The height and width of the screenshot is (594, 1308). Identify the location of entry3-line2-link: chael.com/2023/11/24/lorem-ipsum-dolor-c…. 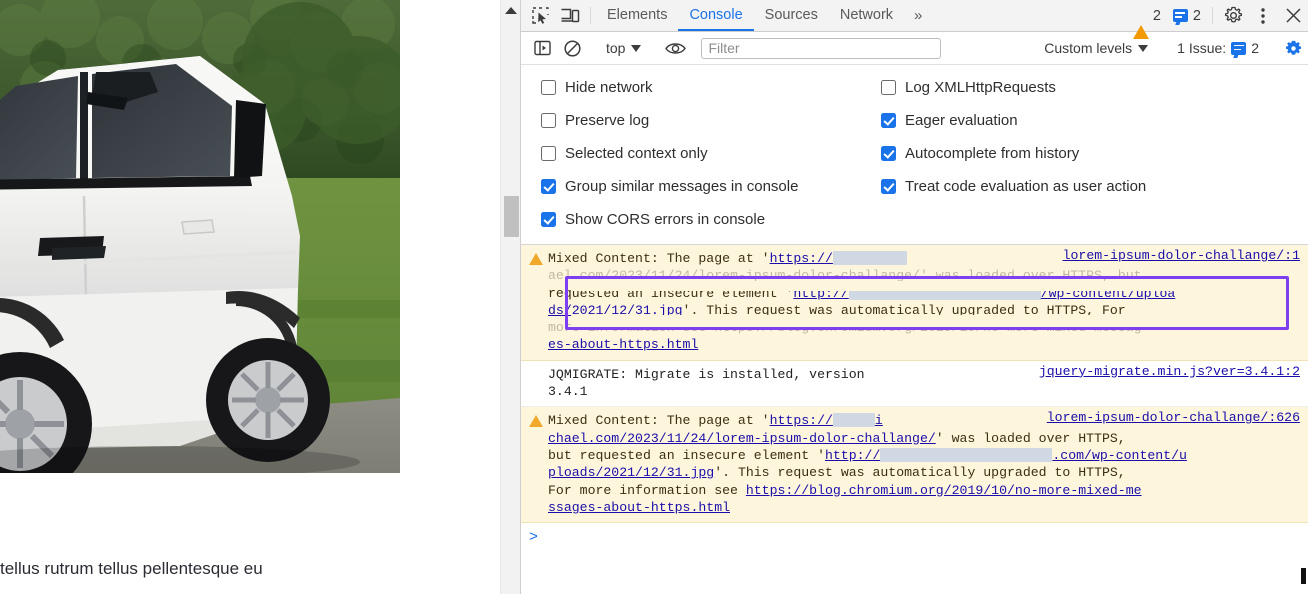
(742, 438).